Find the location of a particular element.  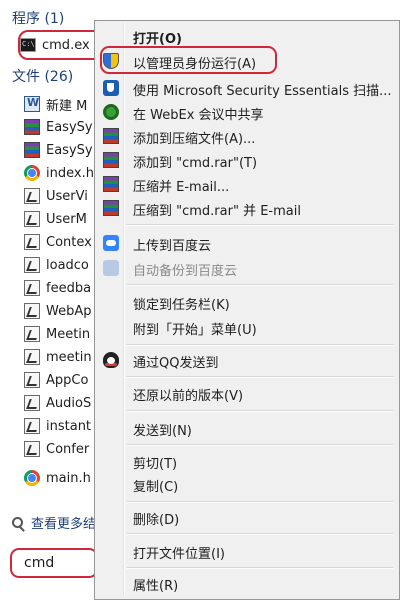

menu-item-properties: 属性(R) is located at coordinates (247, 583).